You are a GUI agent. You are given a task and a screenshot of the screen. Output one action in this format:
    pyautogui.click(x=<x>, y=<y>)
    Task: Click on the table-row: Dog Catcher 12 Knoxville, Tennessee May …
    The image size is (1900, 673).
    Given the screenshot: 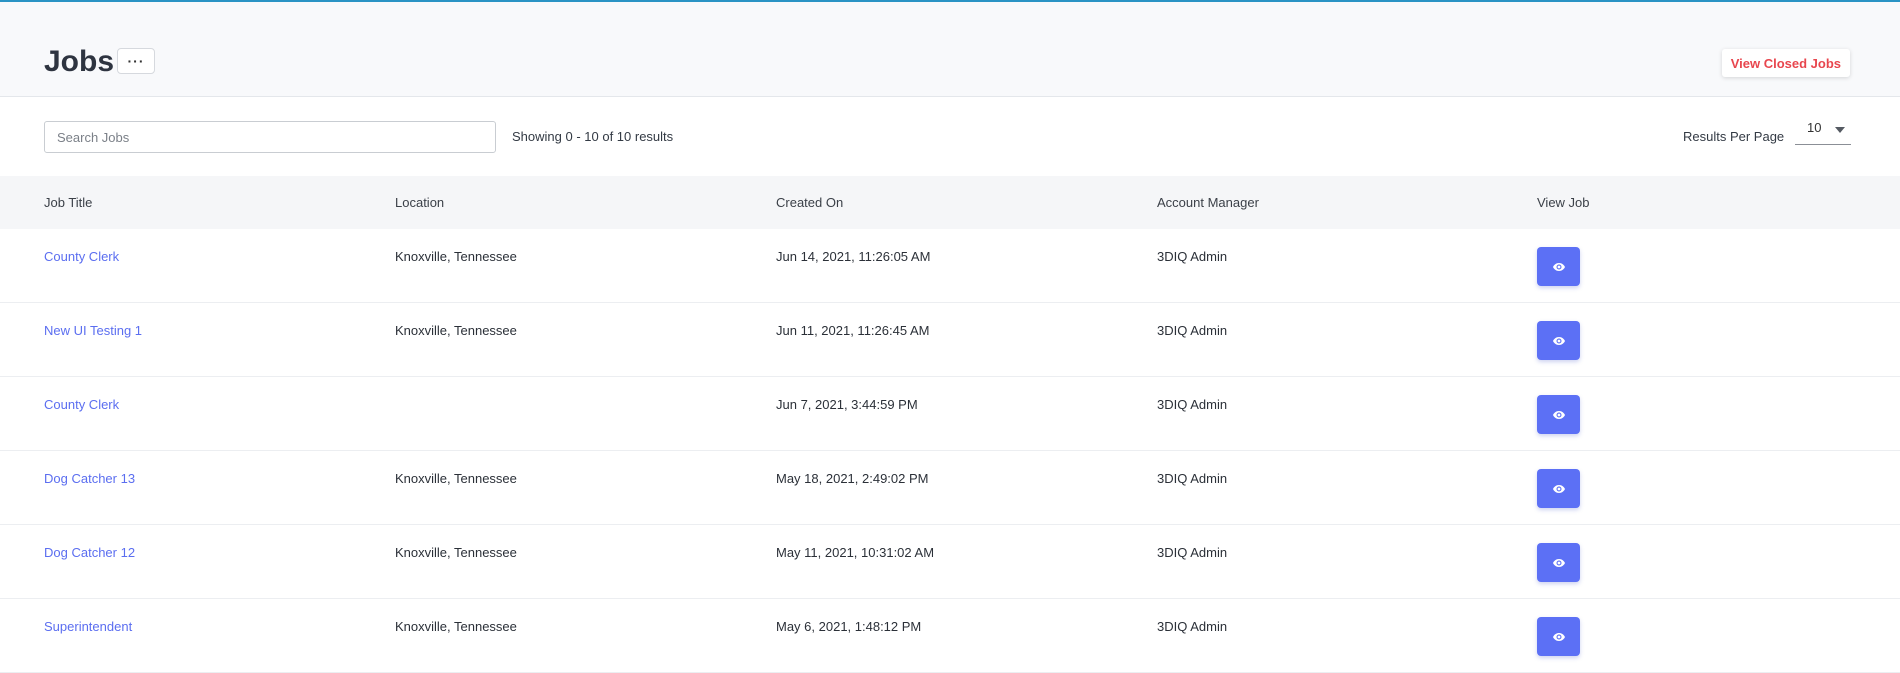 What is the action you would take?
    pyautogui.click(x=950, y=562)
    